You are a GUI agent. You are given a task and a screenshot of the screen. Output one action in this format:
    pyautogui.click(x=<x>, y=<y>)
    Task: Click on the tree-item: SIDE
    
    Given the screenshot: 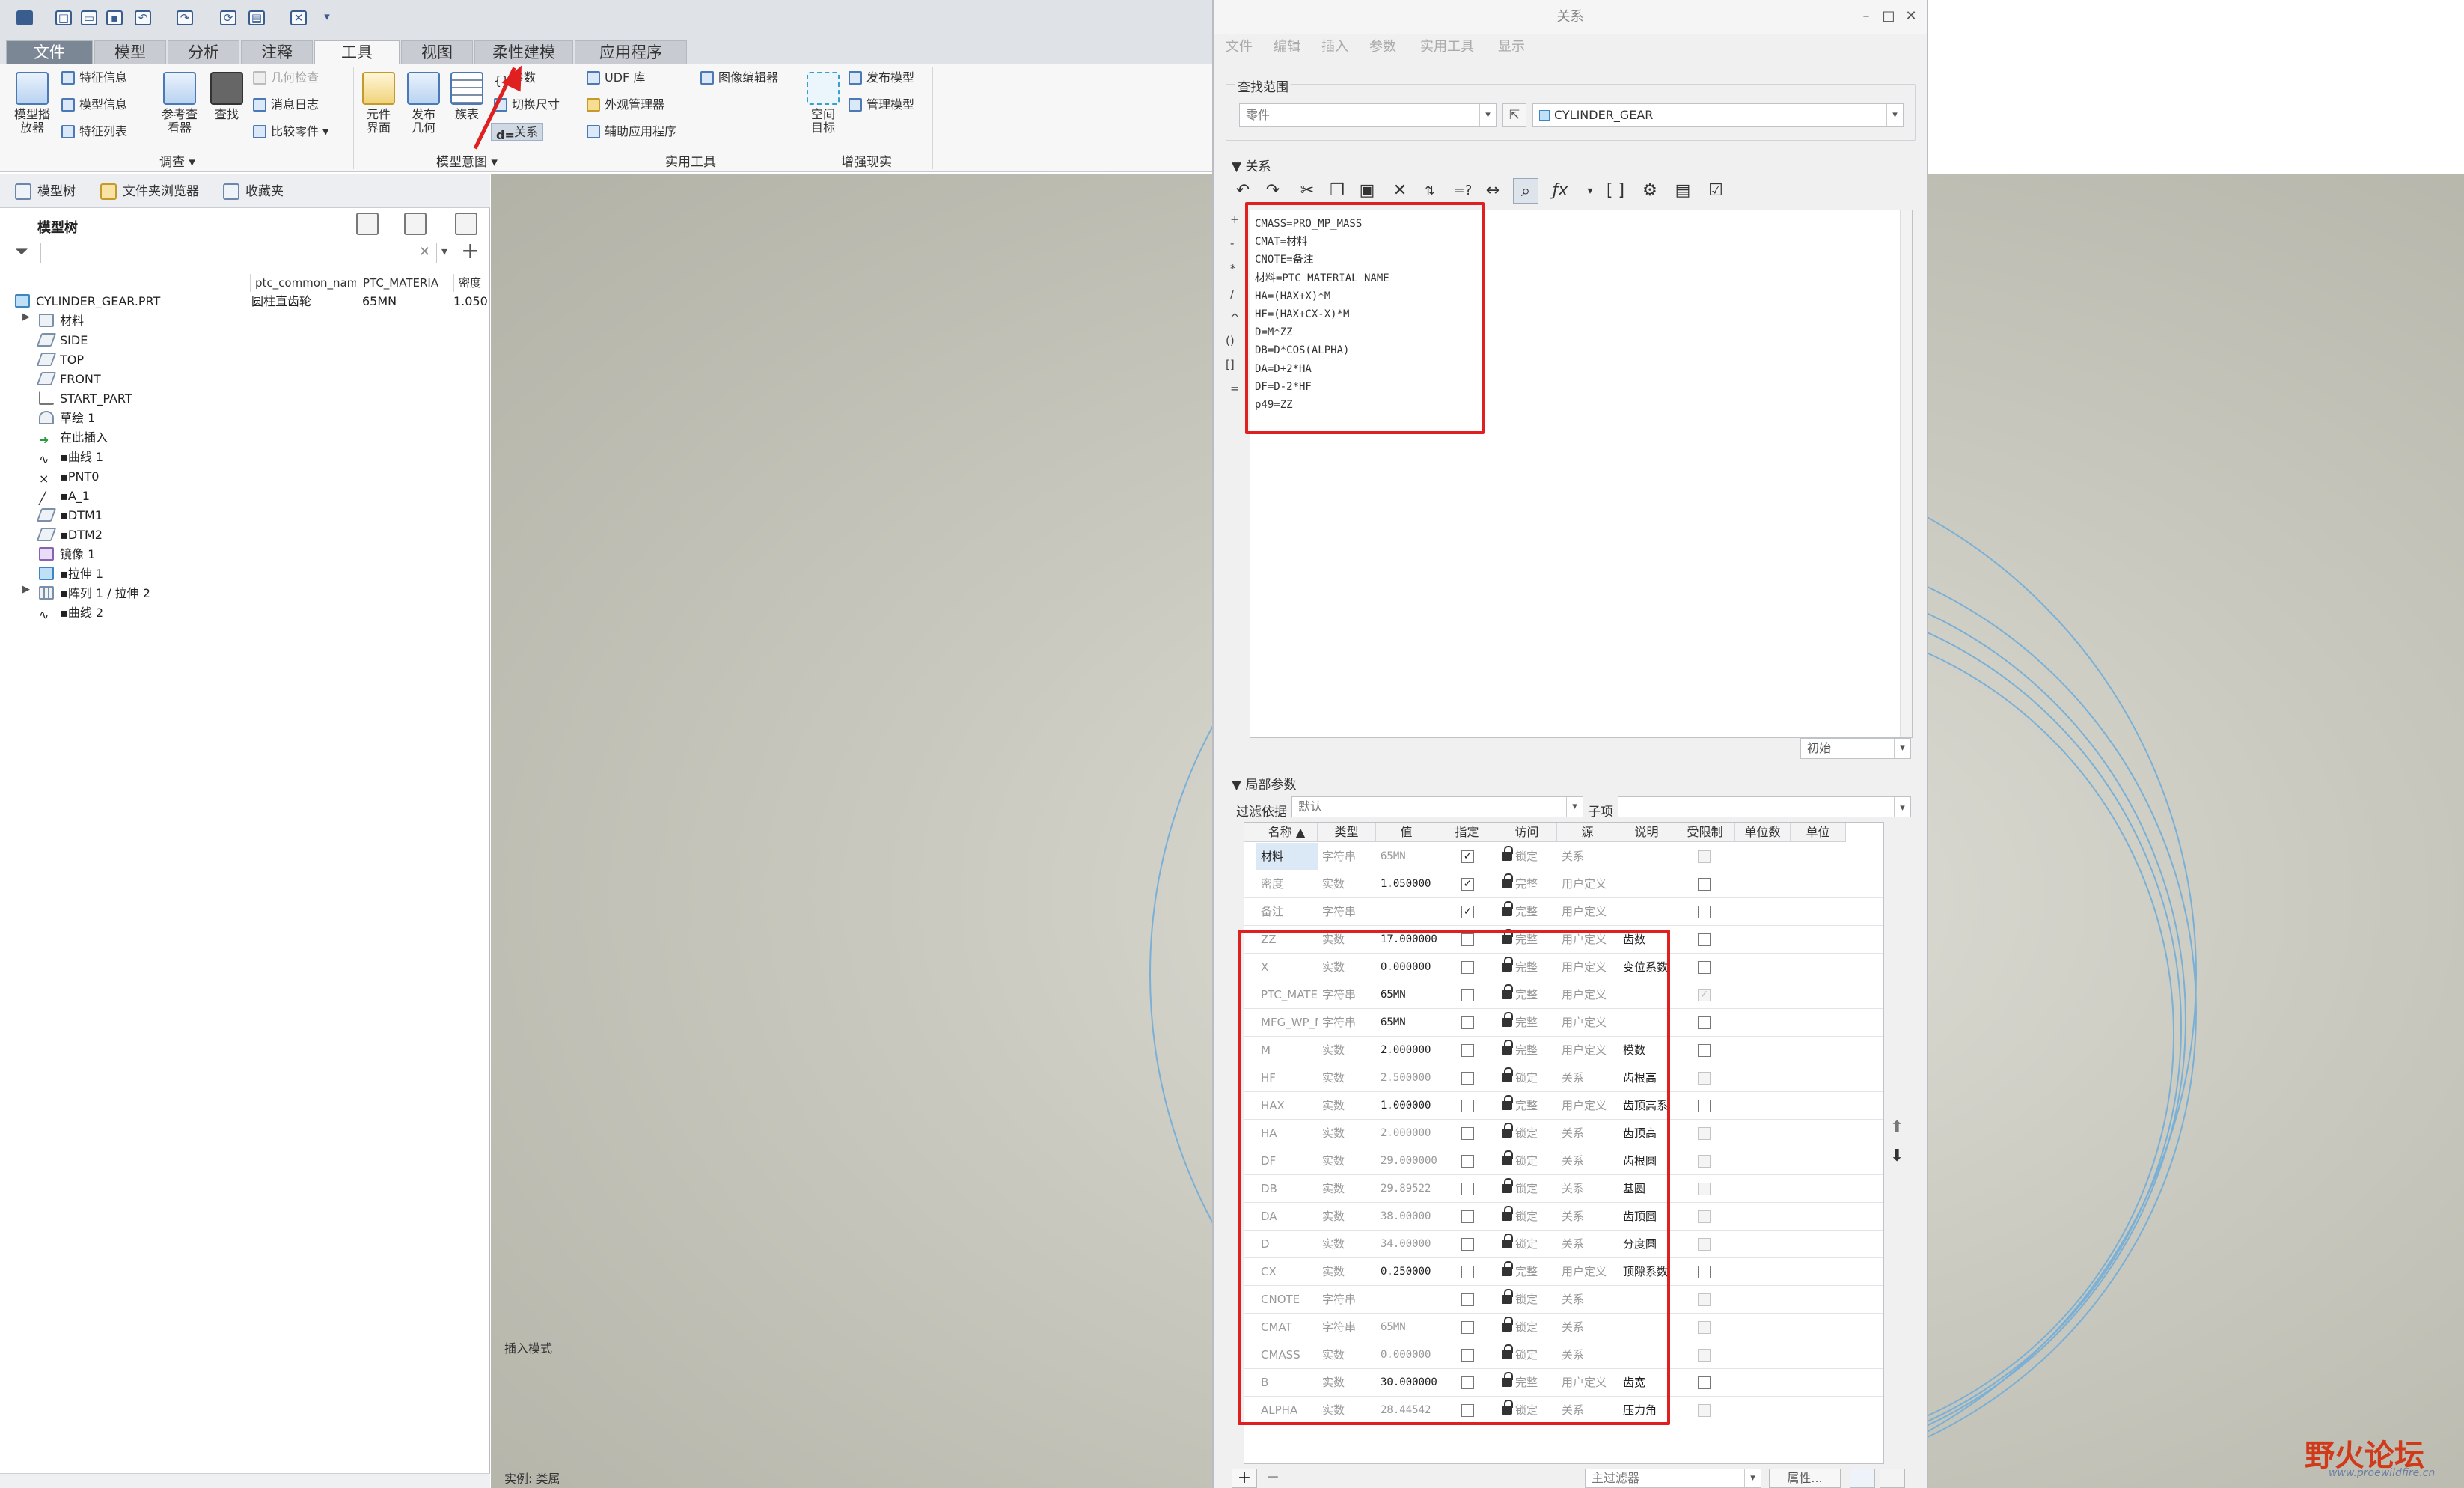 What is the action you would take?
    pyautogui.click(x=62, y=340)
    